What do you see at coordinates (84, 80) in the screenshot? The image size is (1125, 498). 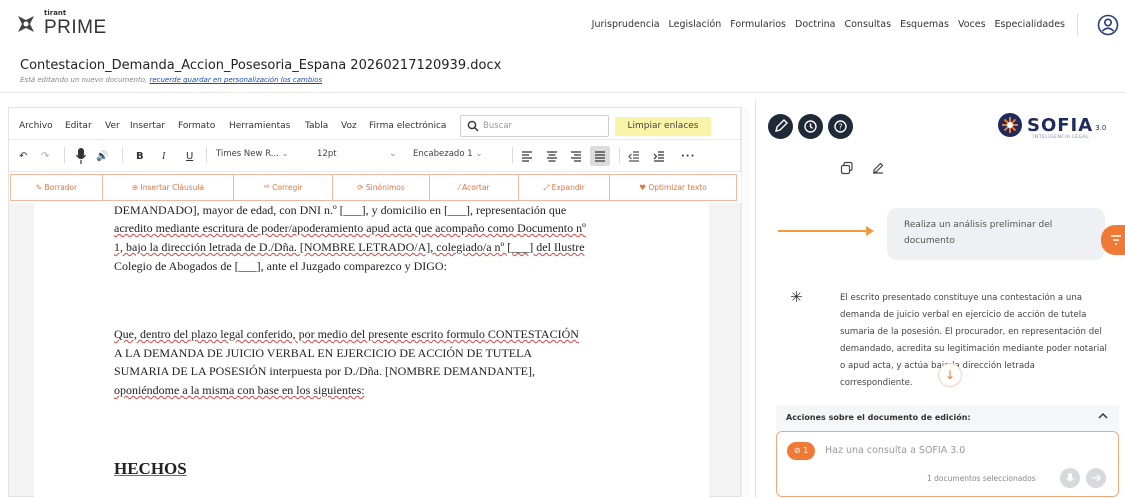 I see `notice-text: Está editando un nuevo documento,` at bounding box center [84, 80].